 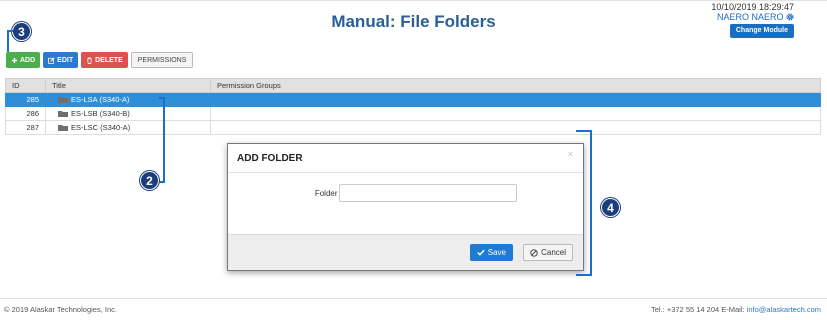 I want to click on row-id: 285, so click(x=25, y=99).